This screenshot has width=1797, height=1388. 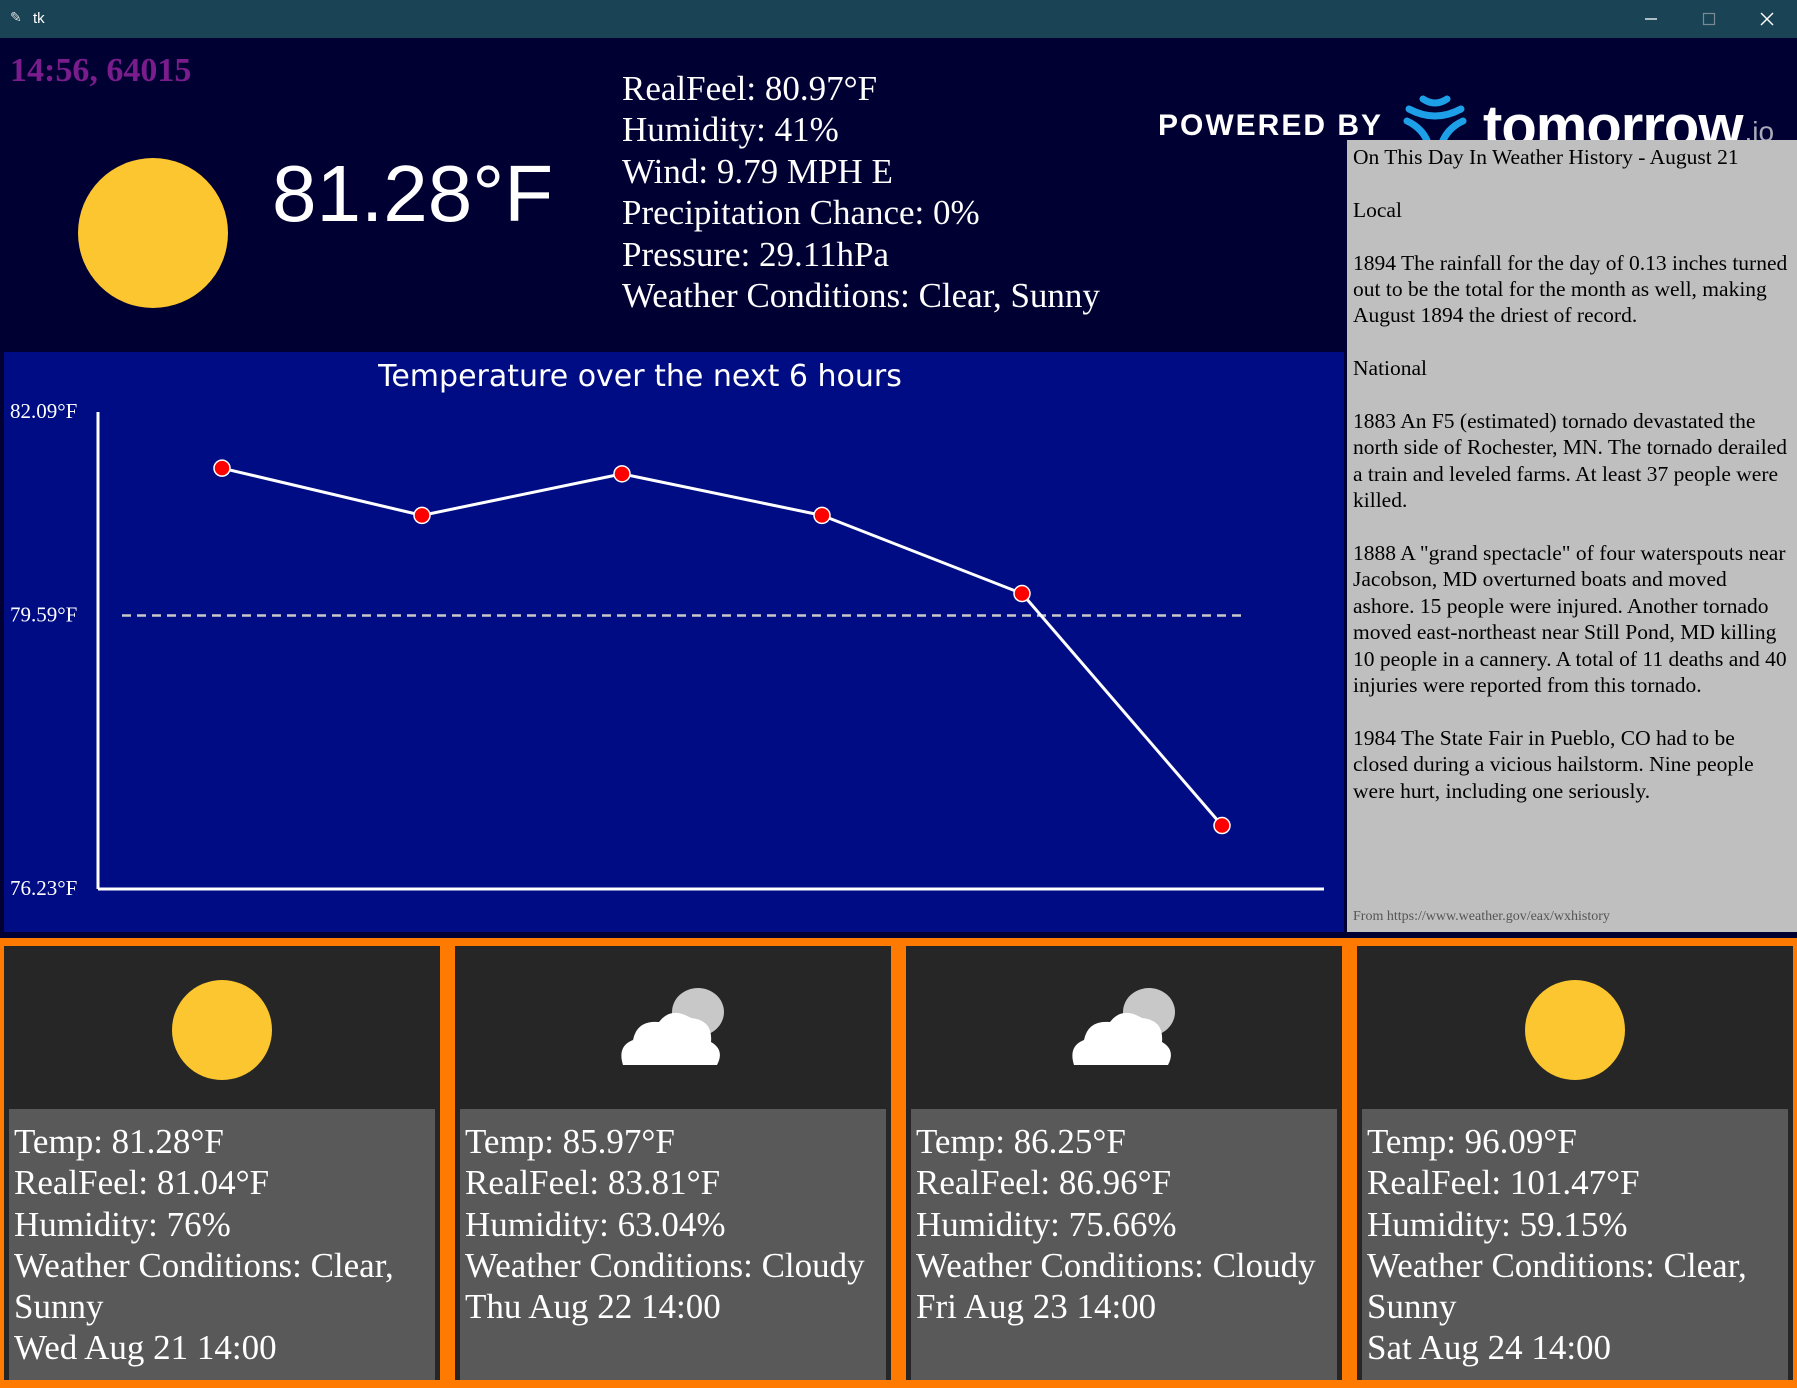 I want to click on humidity-text: Humidity: 41%, so click(x=730, y=130).